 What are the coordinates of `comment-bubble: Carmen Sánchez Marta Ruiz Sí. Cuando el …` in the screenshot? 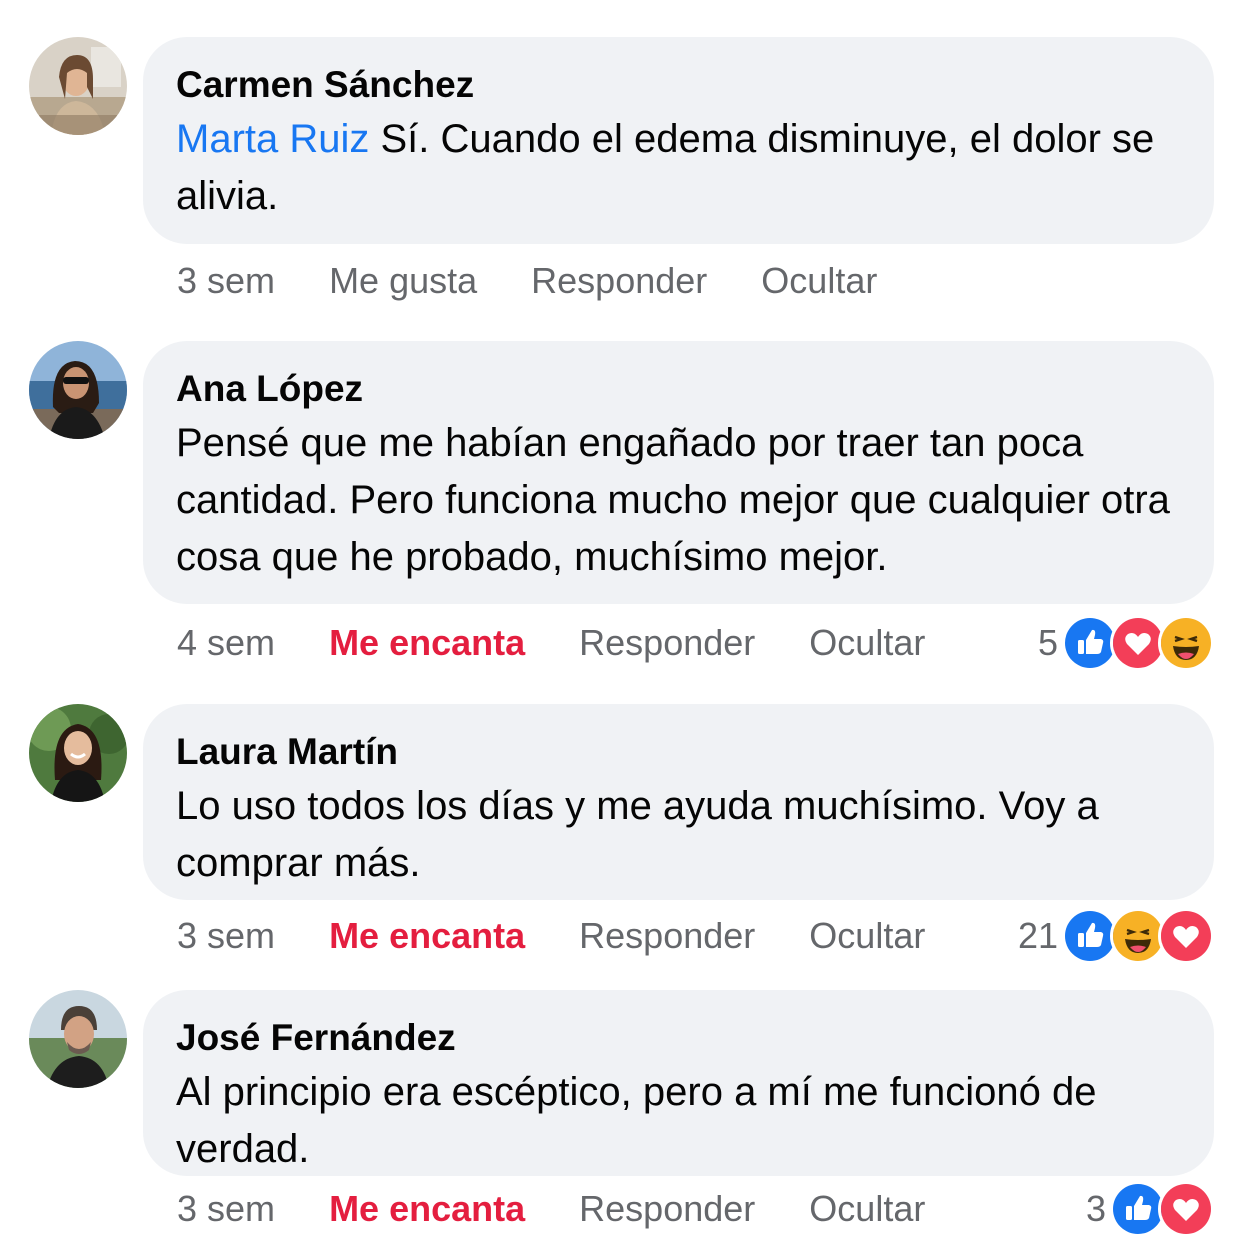 It's located at (678, 140).